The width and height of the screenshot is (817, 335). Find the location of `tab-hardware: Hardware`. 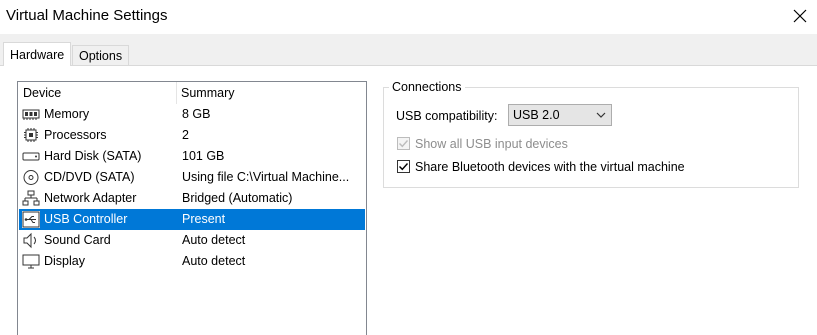

tab-hardware: Hardware is located at coordinates (37, 54).